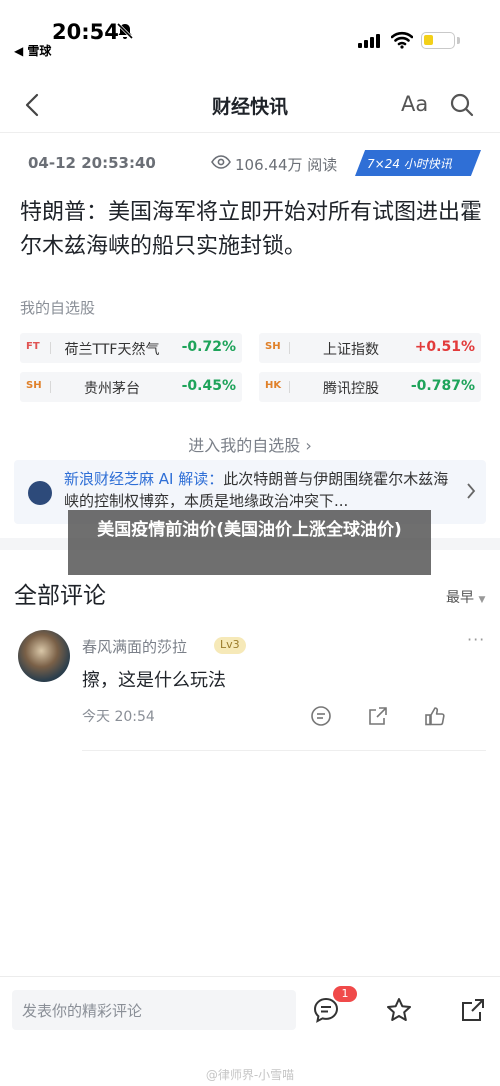 The image size is (500, 1086). Describe the element at coordinates (435, 716) in the screenshot. I see `like-icon` at that location.